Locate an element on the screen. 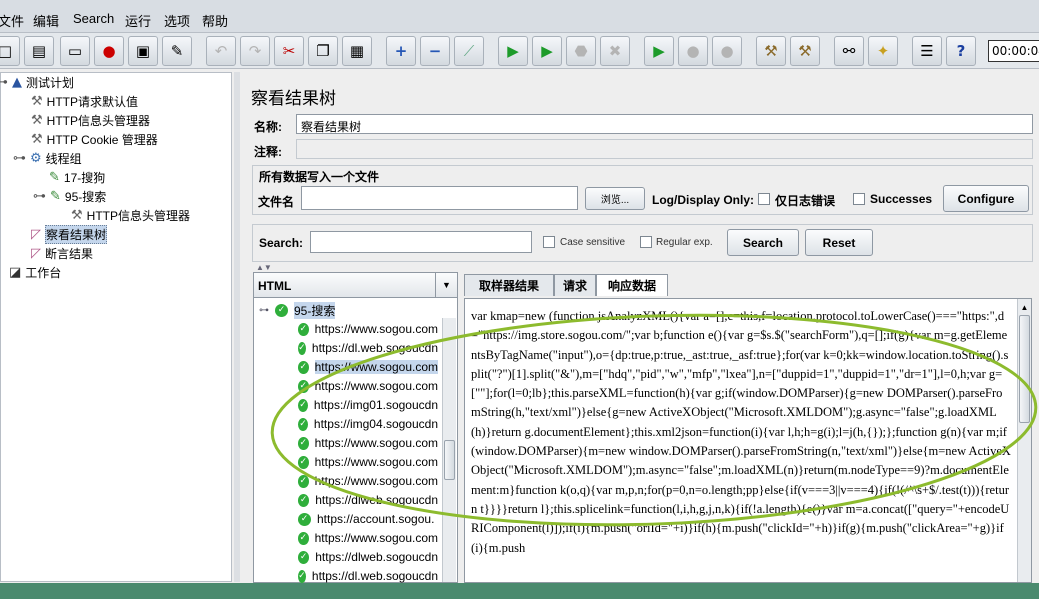 Image resolution: width=1039 pixels, height=599 pixels. collapse-icon: − is located at coordinates (435, 51).